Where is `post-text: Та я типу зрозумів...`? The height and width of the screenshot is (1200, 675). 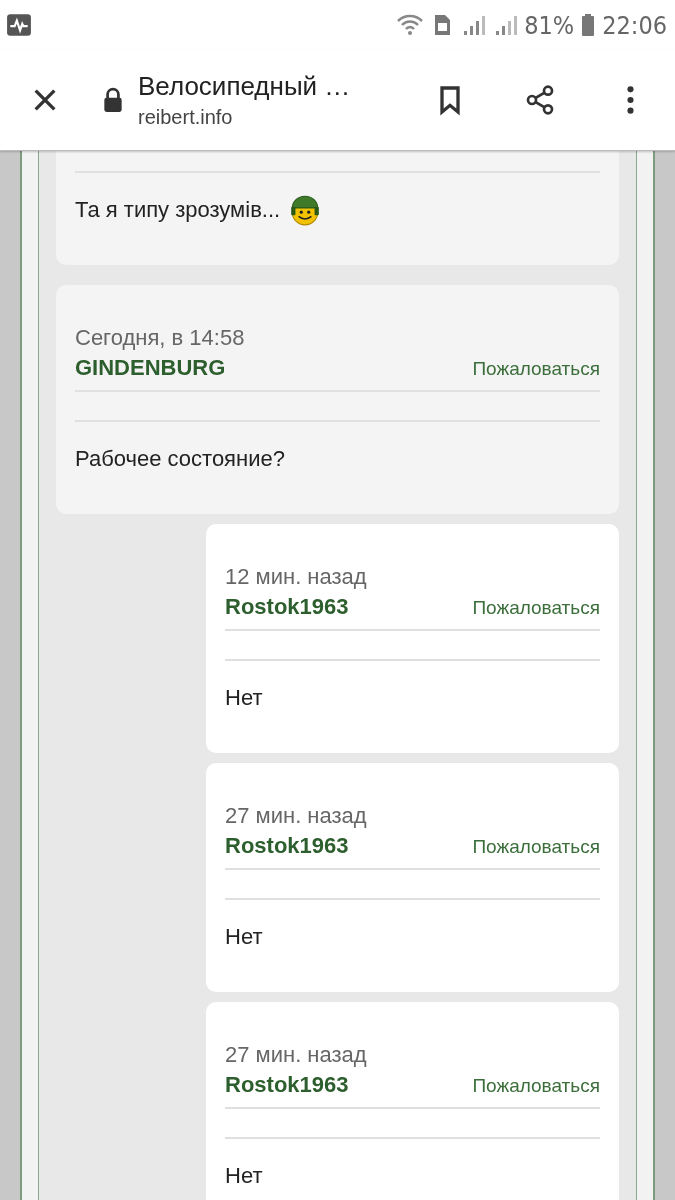 post-text: Та я типу зрозумів... is located at coordinates (178, 210).